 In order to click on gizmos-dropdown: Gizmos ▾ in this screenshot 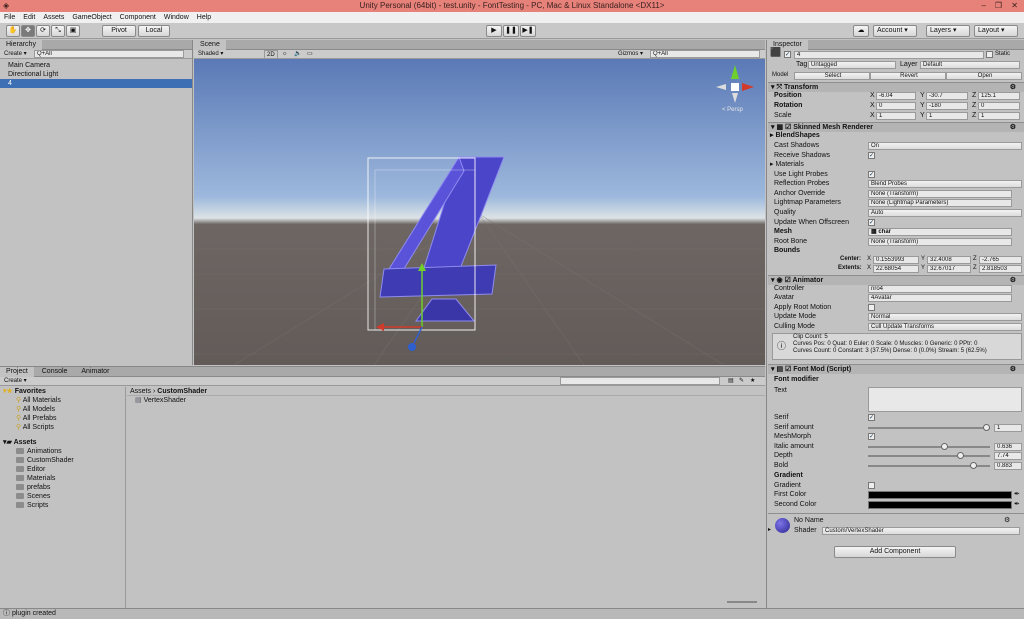, I will do `click(630, 54)`.